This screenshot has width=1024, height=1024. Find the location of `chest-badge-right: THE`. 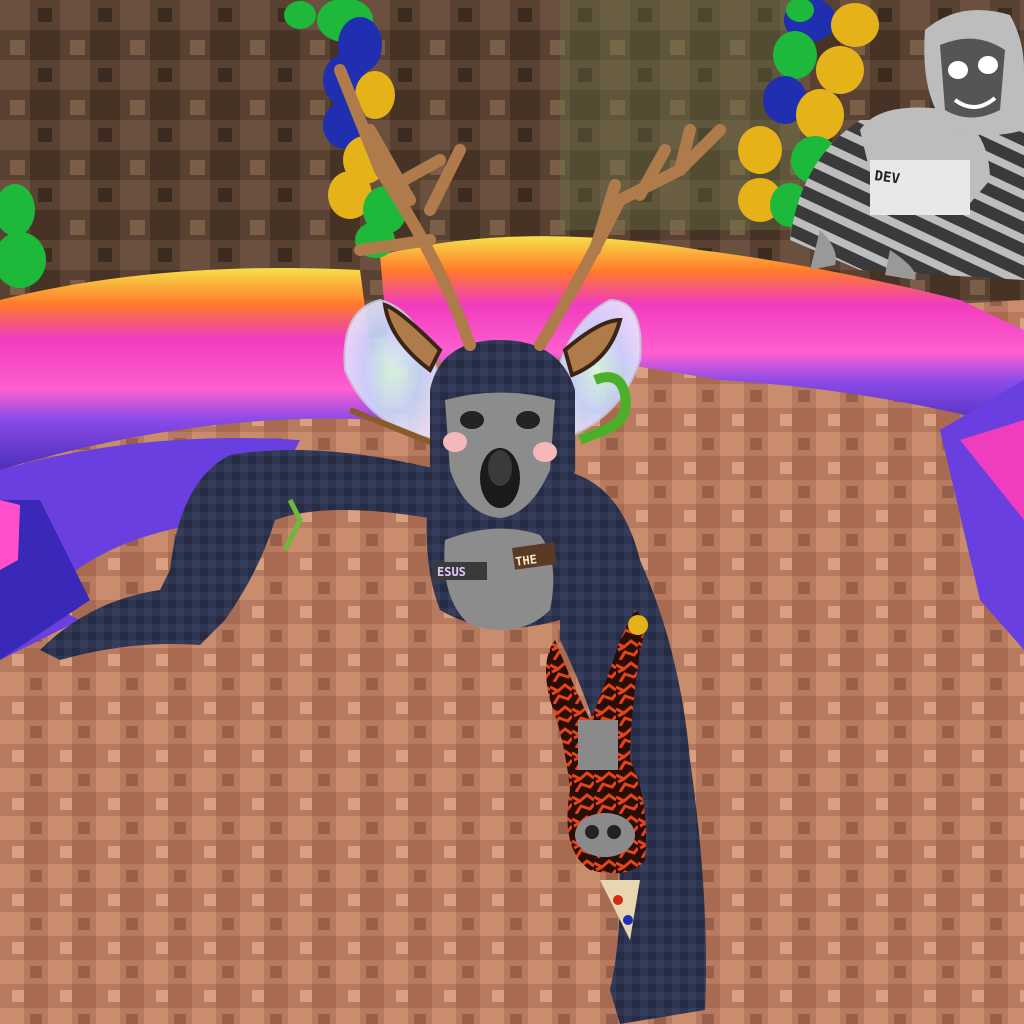

chest-badge-right: THE is located at coordinates (525, 560).